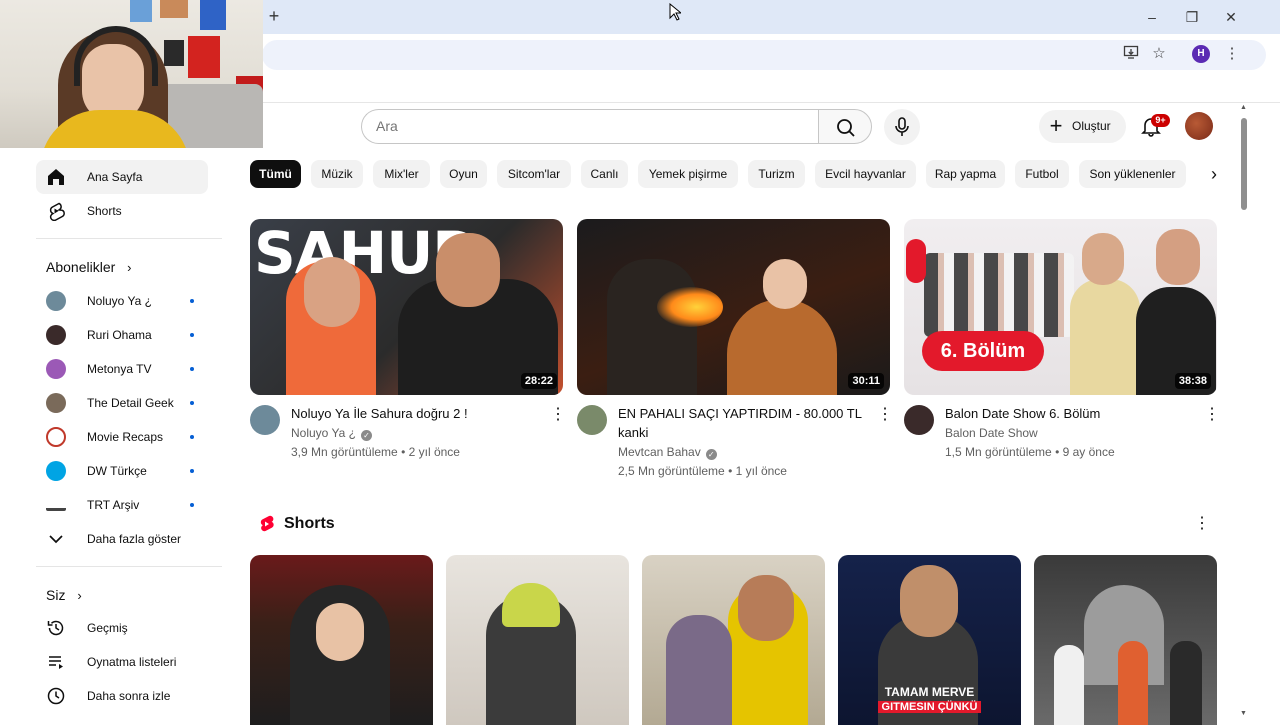 This screenshot has height=725, width=1280. What do you see at coordinates (604, 174) in the screenshot?
I see `chip: Canlı` at bounding box center [604, 174].